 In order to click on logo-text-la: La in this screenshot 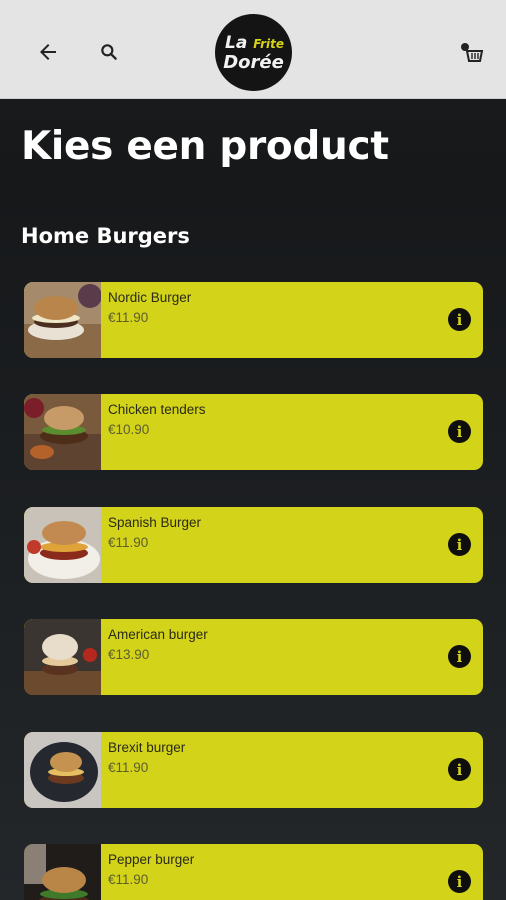, I will do `click(236, 43)`.